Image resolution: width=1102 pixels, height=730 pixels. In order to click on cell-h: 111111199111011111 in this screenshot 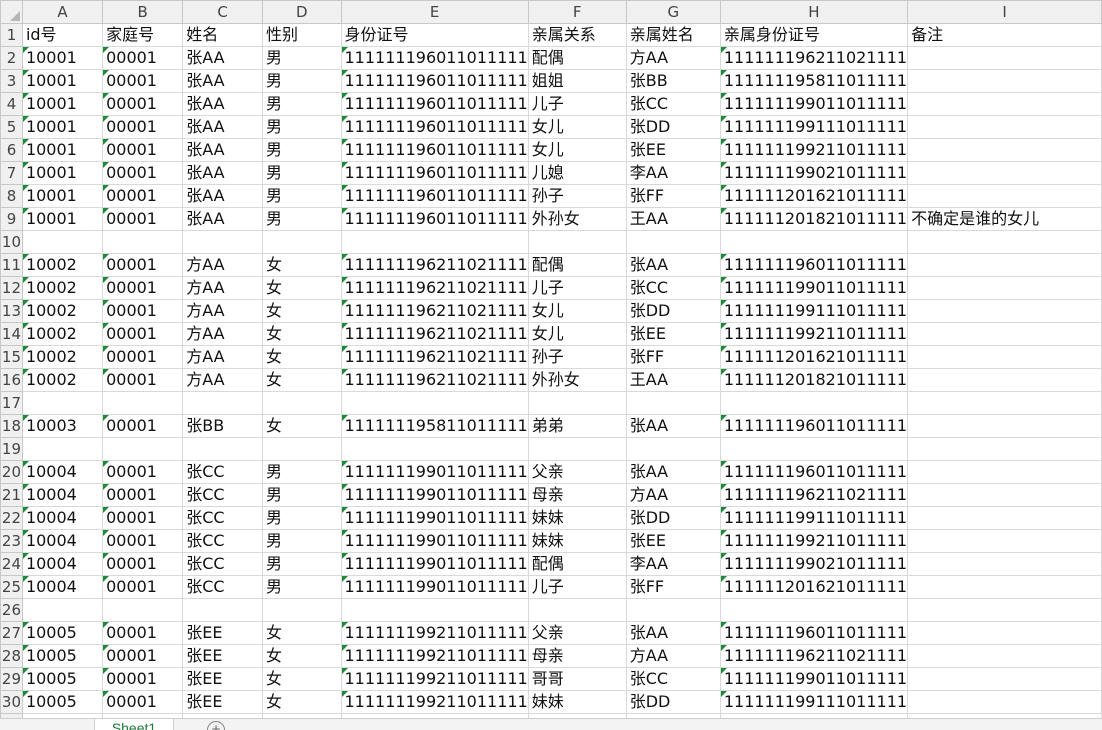, I will do `click(814, 518)`.